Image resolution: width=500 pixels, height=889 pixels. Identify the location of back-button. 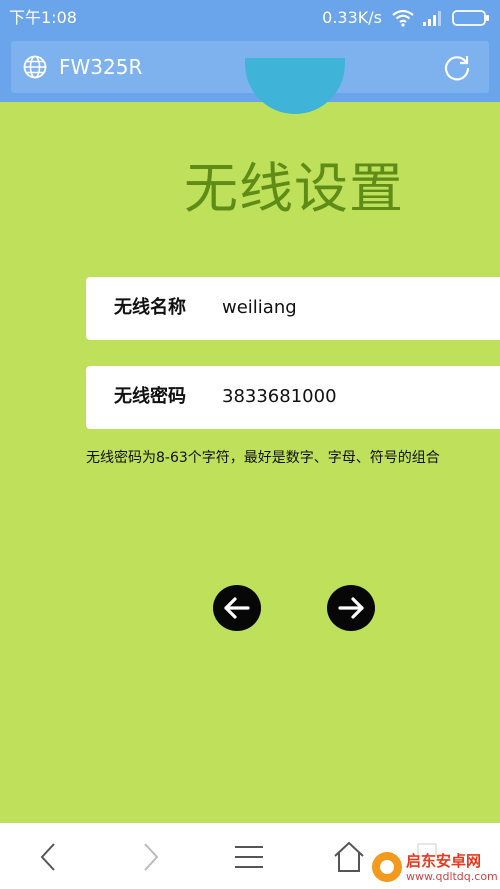
(49, 857).